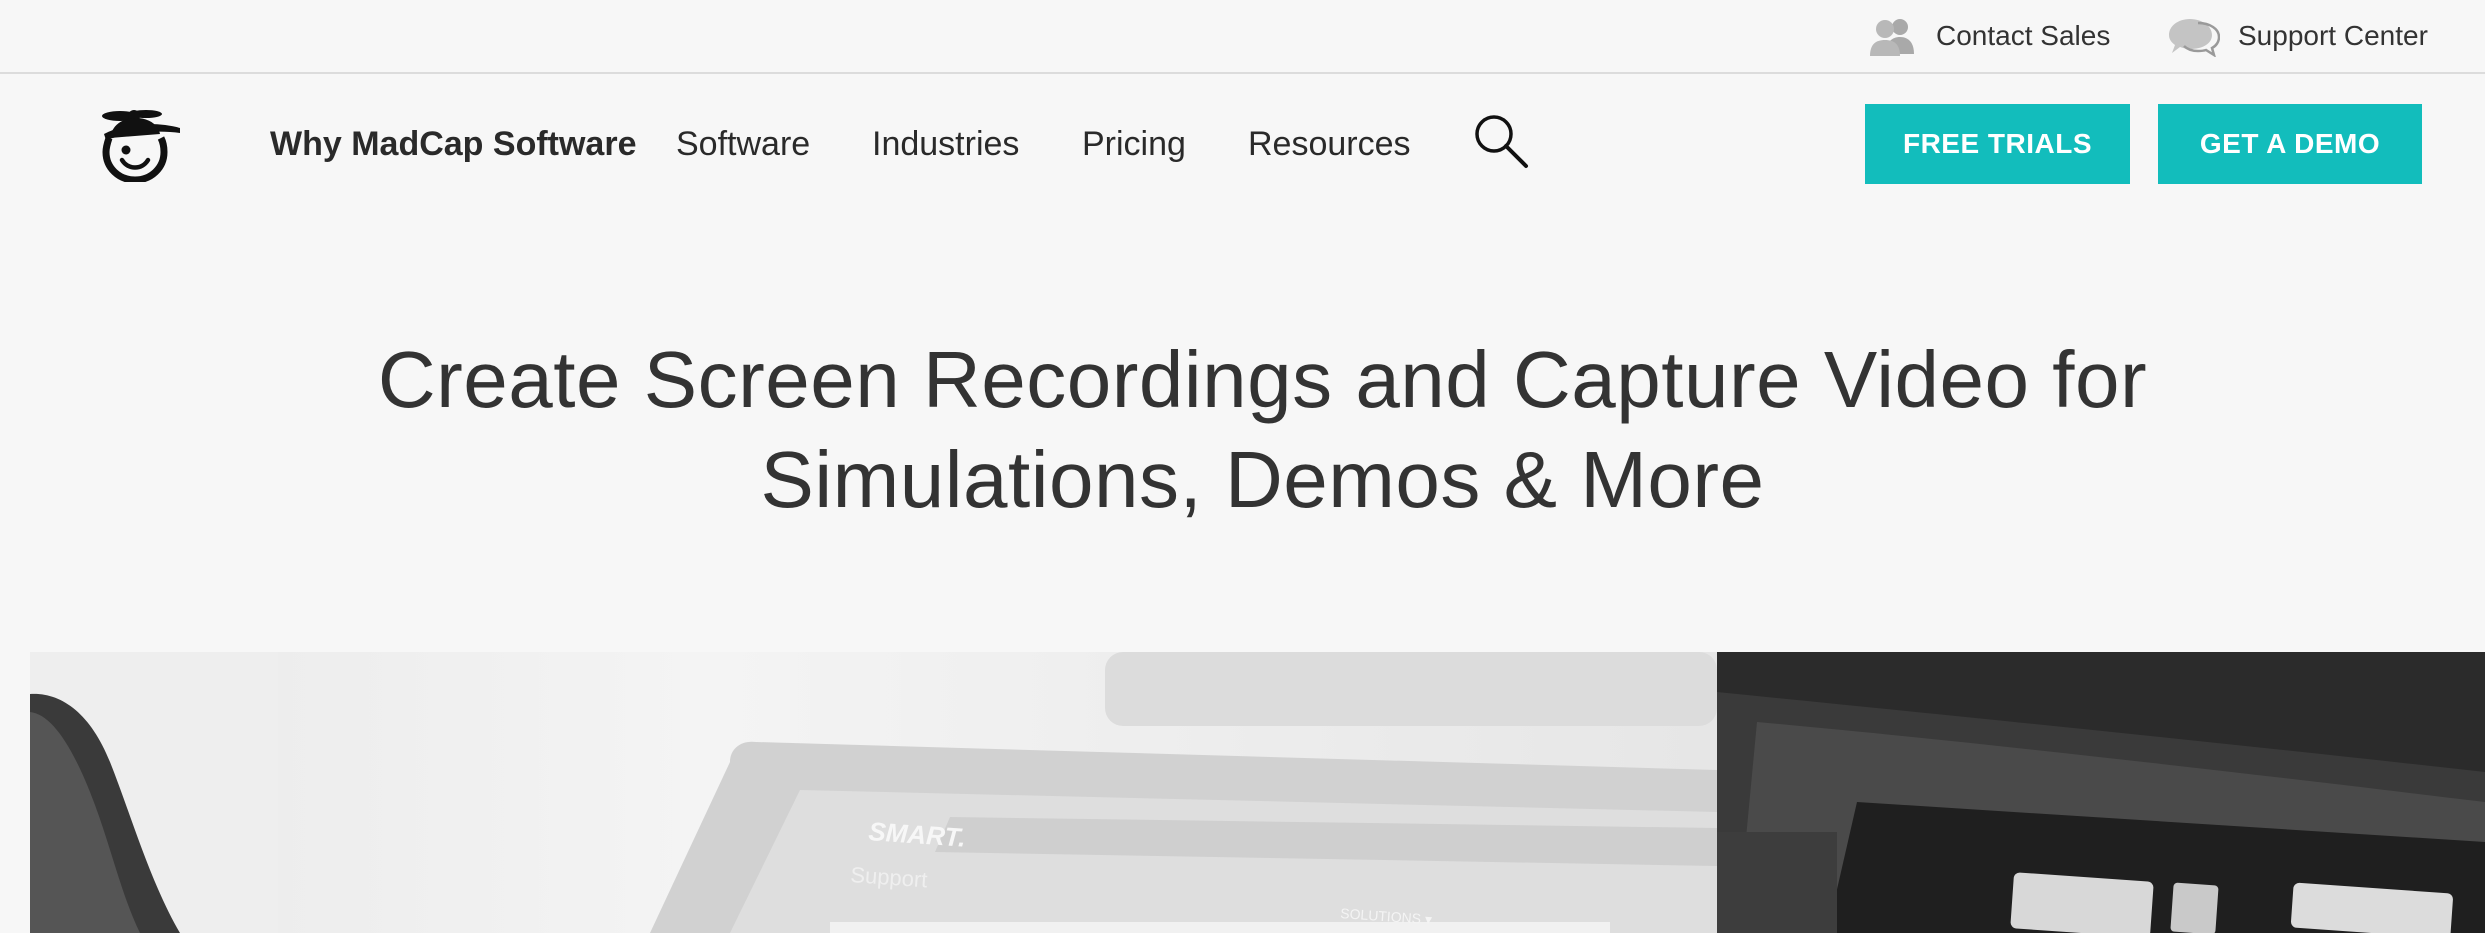  What do you see at coordinates (2101, 792) in the screenshot?
I see `hero-image-dark` at bounding box center [2101, 792].